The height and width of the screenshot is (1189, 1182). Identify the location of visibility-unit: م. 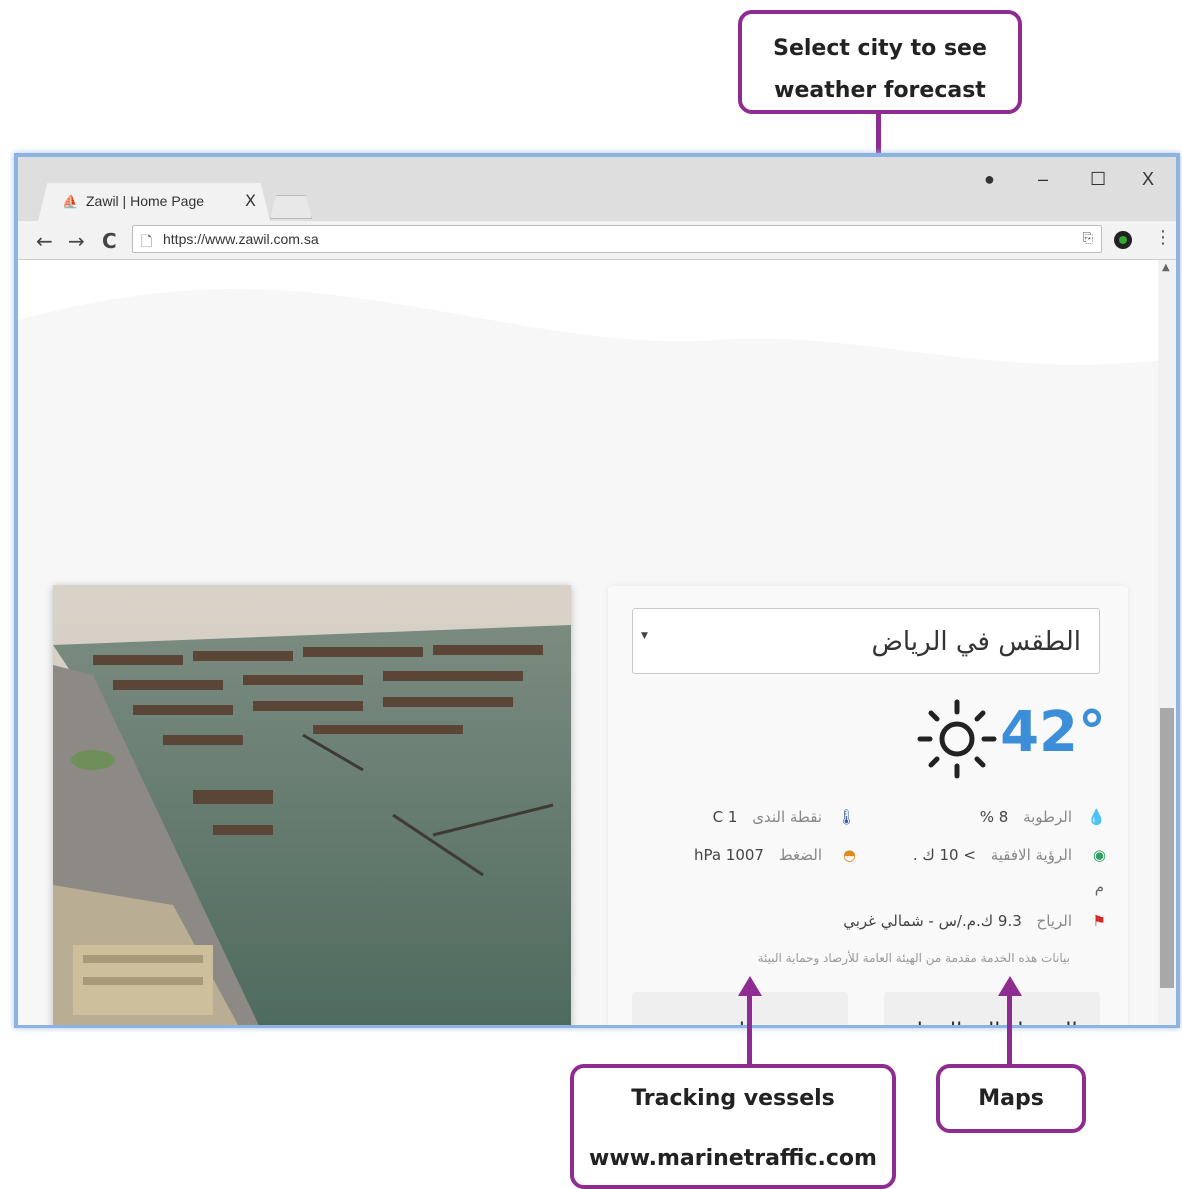
(1099, 887).